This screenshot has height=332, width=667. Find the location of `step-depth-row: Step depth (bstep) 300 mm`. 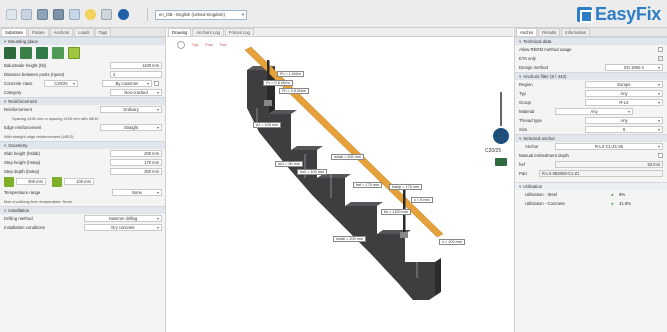

step-depth-row: Step depth (bstep) 300 mm is located at coordinates (82, 171).